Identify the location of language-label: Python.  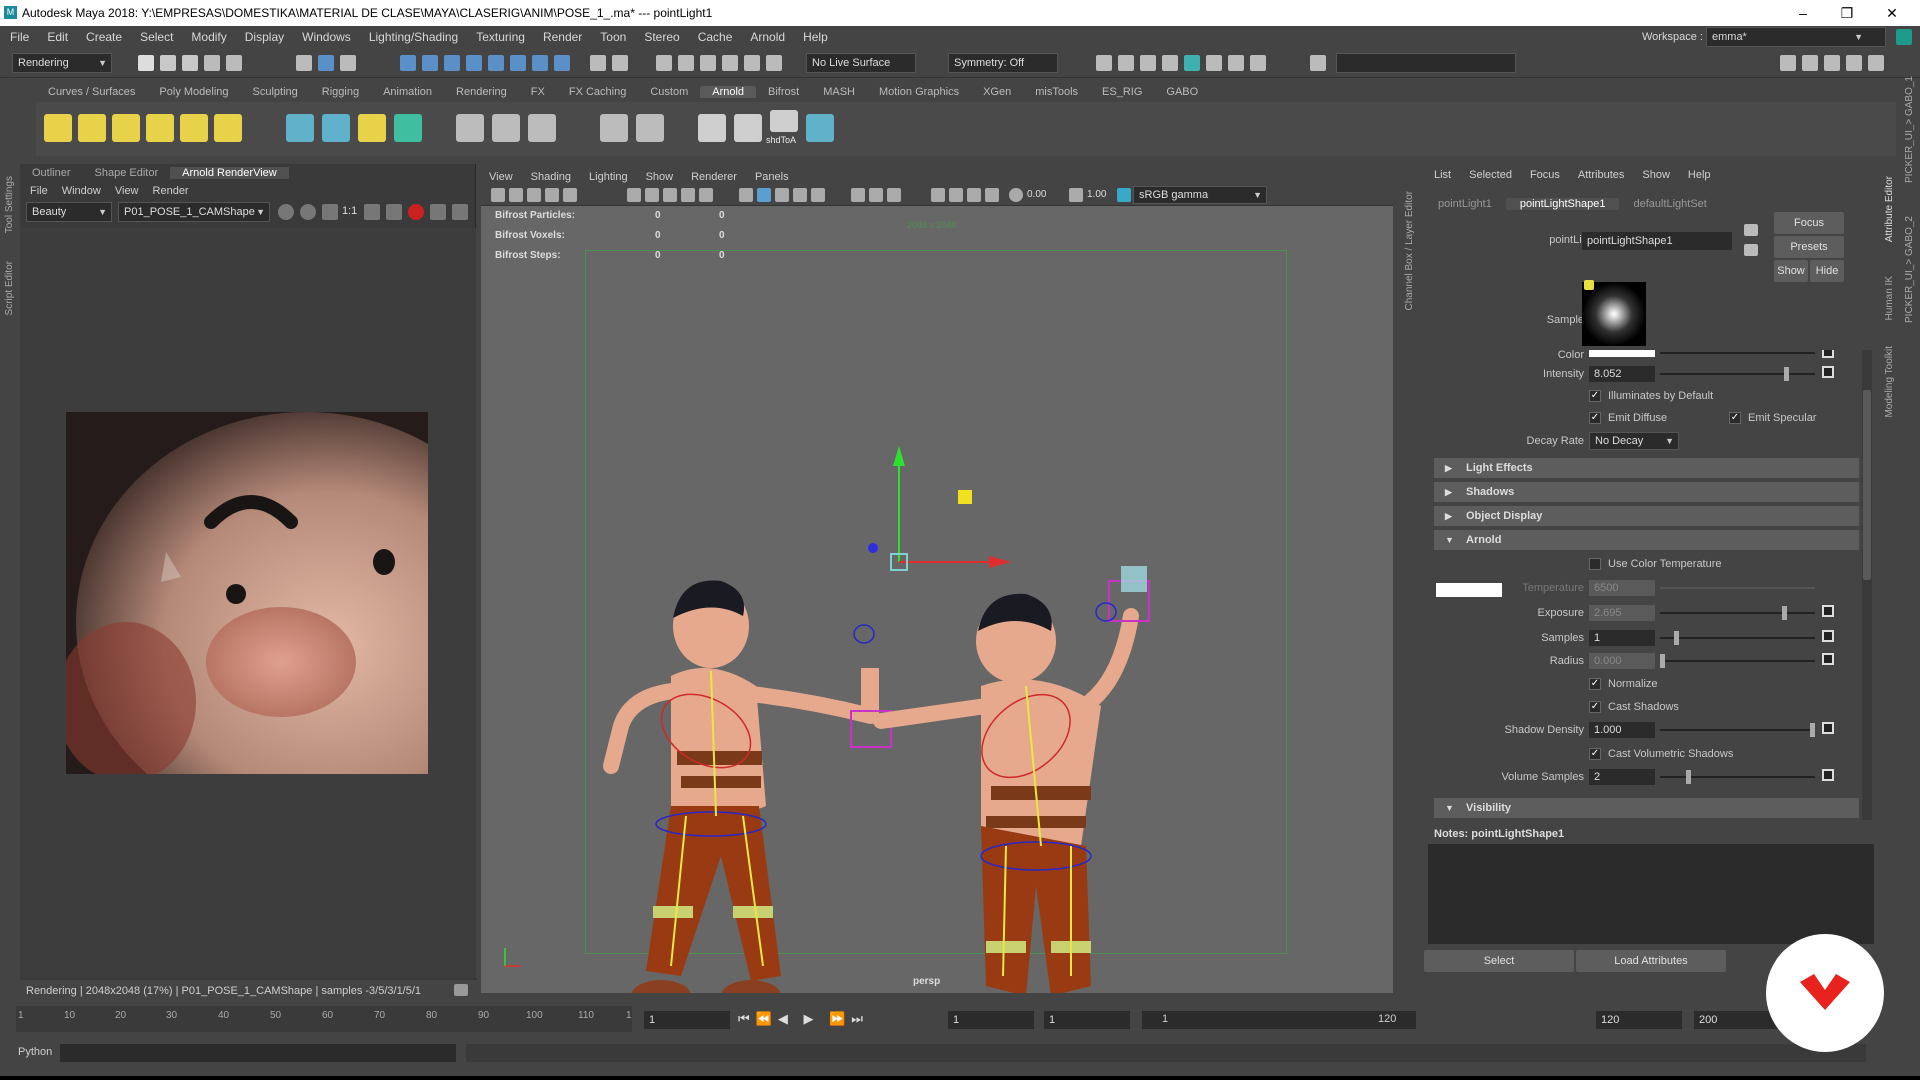
(35, 1052).